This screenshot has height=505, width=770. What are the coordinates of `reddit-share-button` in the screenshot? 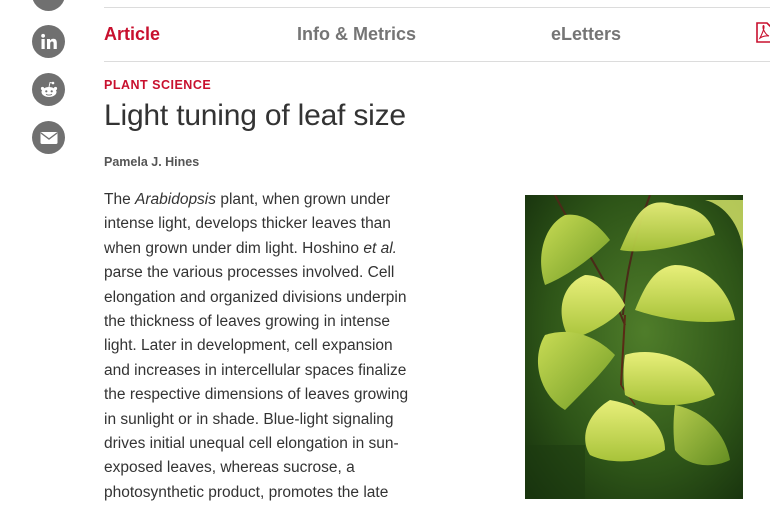 It's located at (48, 89).